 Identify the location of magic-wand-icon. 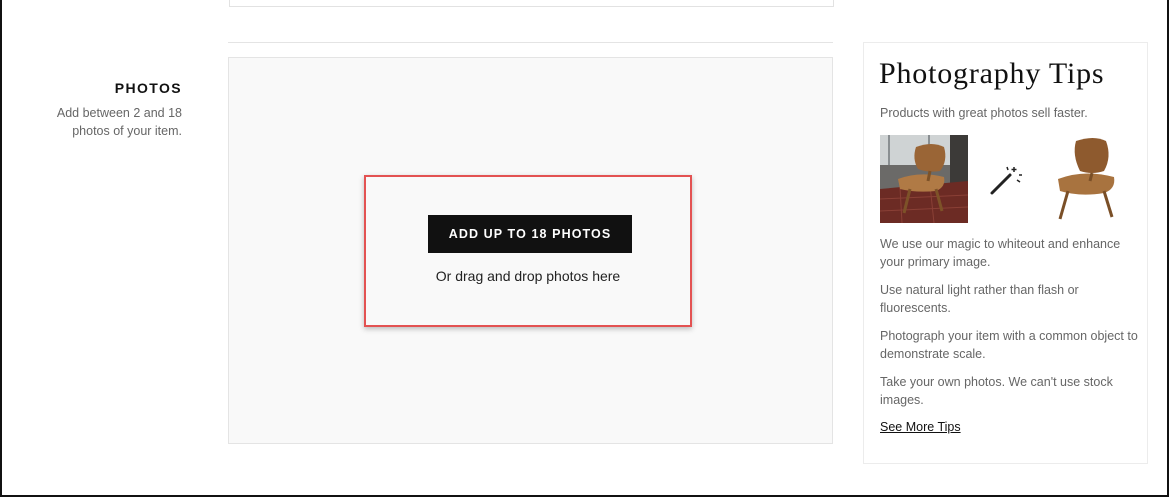
(1006, 181).